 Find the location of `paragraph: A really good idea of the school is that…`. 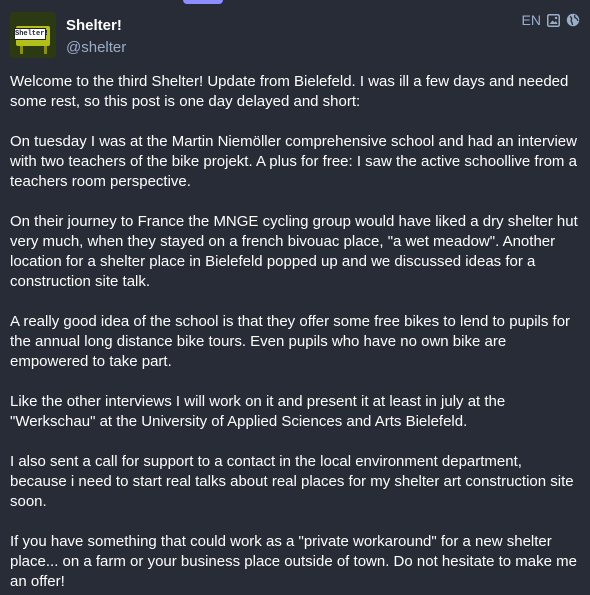

paragraph: A really good idea of the school is that… is located at coordinates (290, 341).